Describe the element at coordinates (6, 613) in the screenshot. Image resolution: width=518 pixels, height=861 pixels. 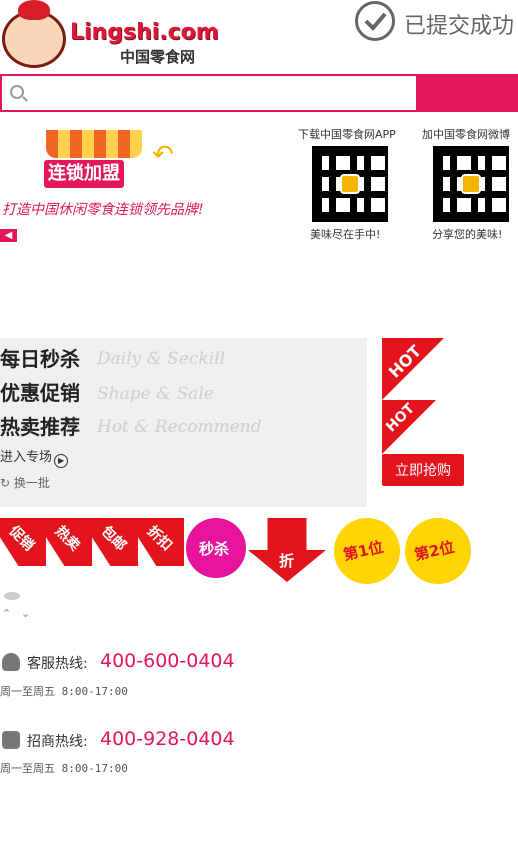
I see `chevron-up-icon: ⌃` at that location.